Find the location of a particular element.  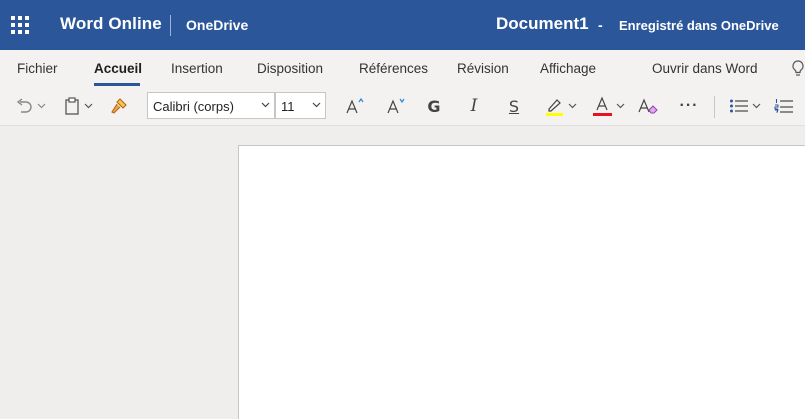

app-name: Word Online is located at coordinates (111, 24).